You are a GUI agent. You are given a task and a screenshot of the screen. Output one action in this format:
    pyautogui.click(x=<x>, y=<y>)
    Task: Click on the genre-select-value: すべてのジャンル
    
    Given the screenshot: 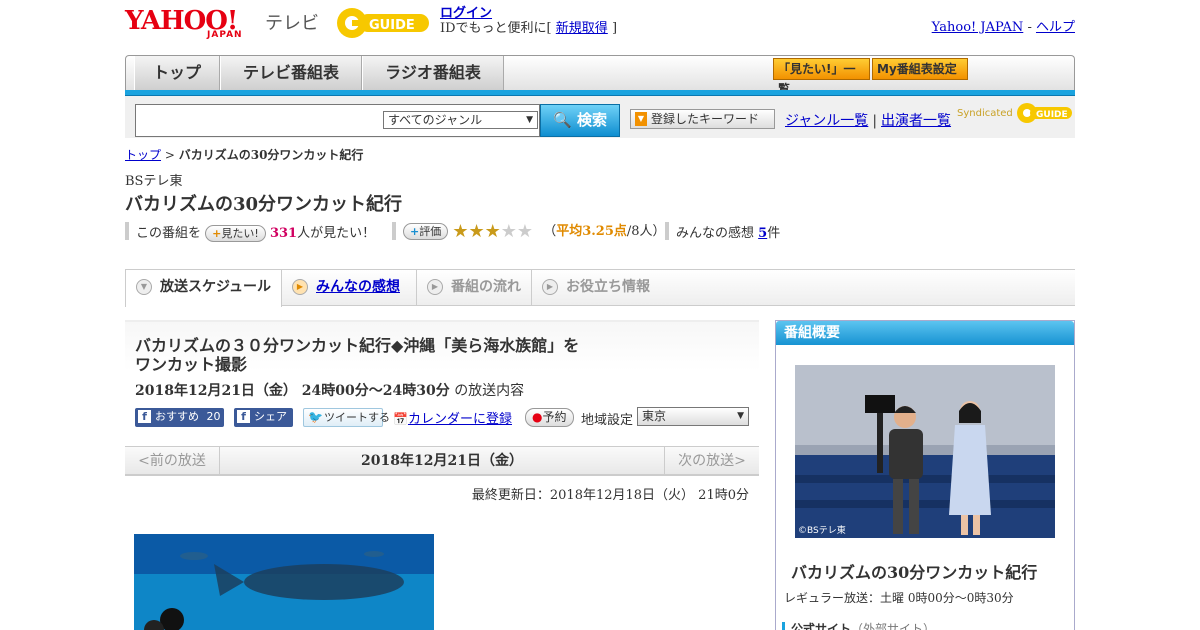 What is the action you would take?
    pyautogui.click(x=435, y=120)
    